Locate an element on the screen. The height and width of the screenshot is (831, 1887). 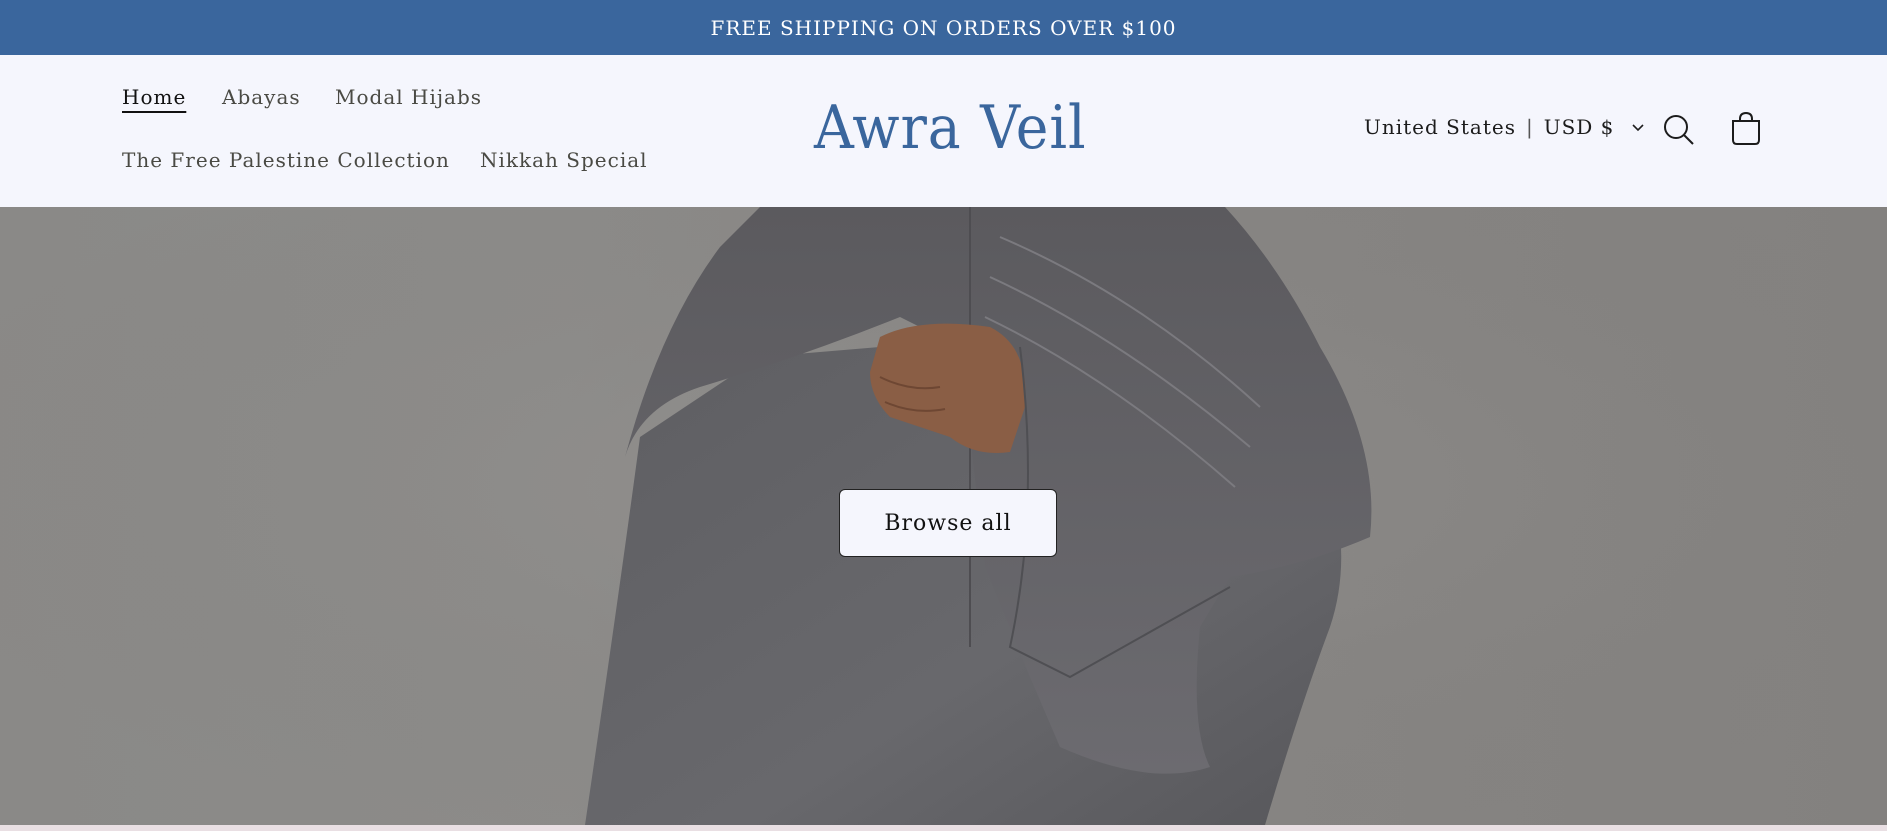
locale-selector: United States | USD $ is located at coordinates (1505, 127).